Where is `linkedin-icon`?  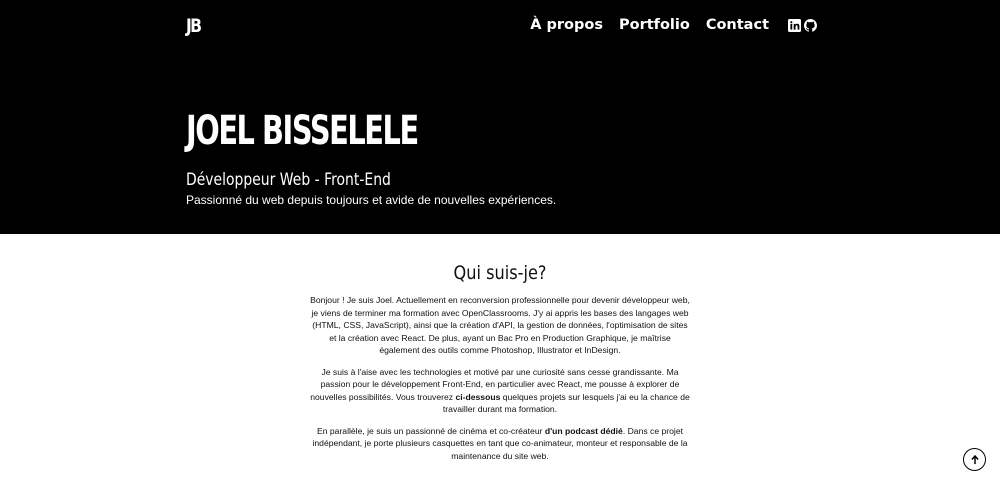 linkedin-icon is located at coordinates (794, 25).